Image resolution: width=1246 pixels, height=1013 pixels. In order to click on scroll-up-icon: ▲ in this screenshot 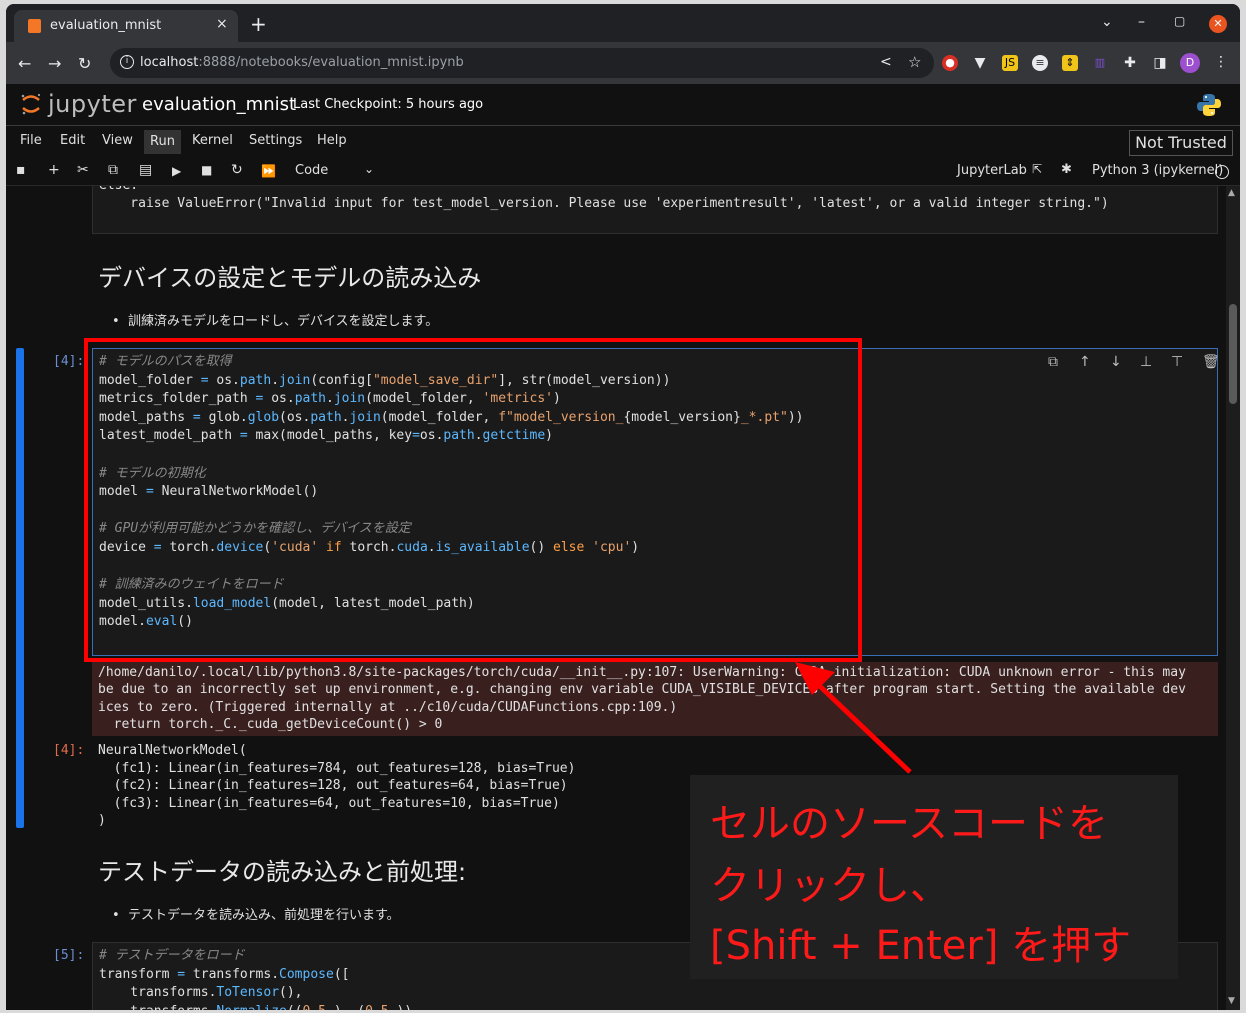, I will do `click(1231, 193)`.